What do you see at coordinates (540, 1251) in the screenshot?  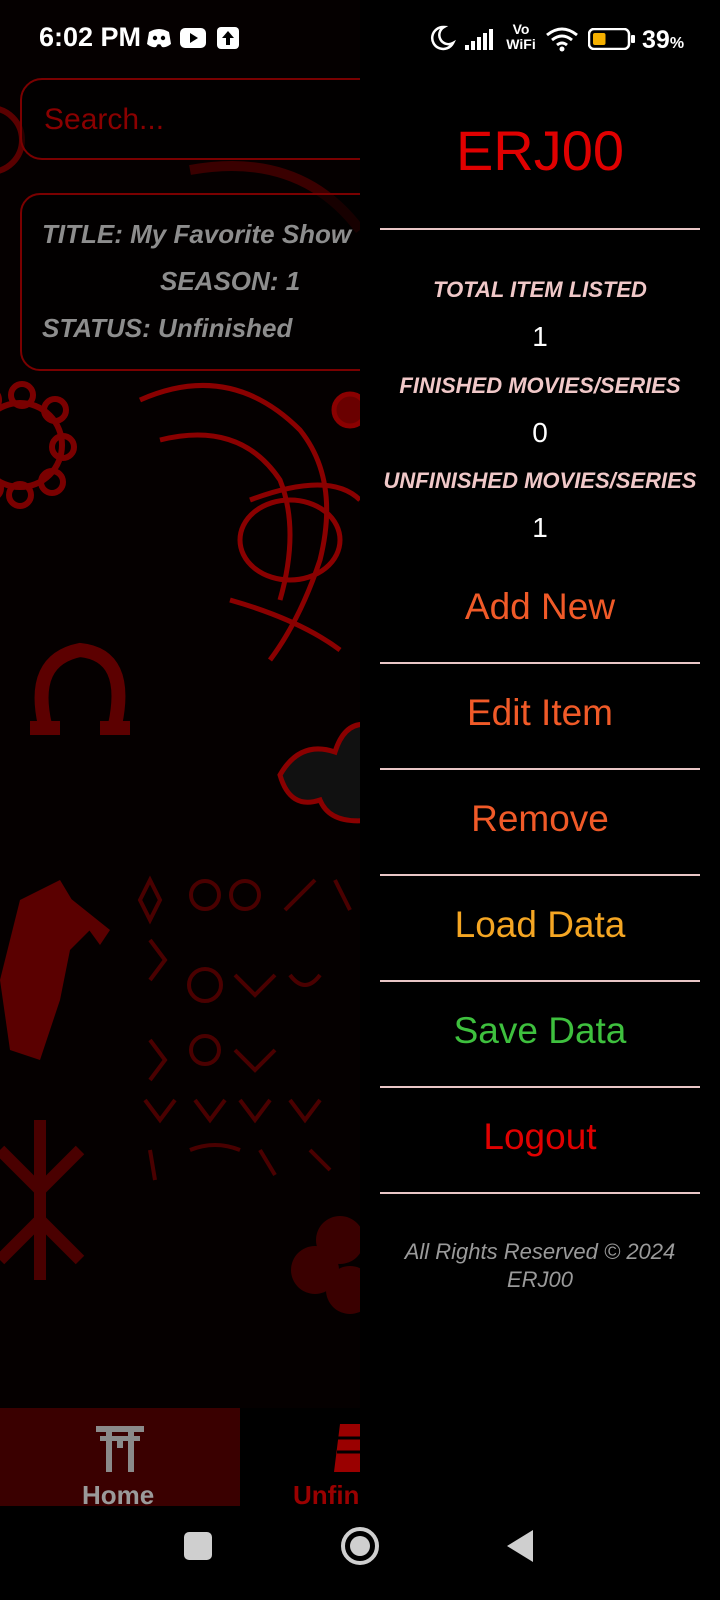 I see `copyright-line: All Rights Reserved © 2024` at bounding box center [540, 1251].